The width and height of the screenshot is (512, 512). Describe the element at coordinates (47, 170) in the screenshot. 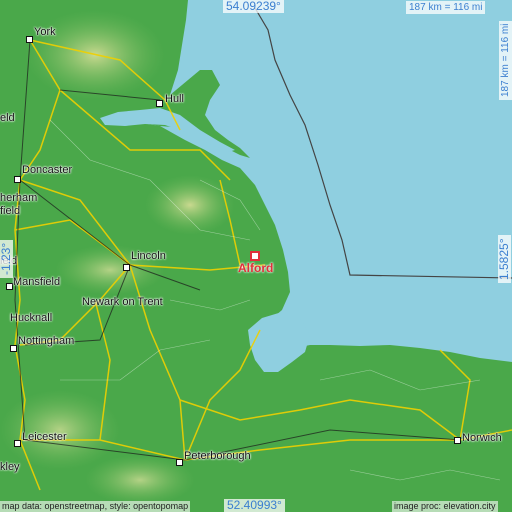

I see `place-doncaster: Doncaster` at that location.